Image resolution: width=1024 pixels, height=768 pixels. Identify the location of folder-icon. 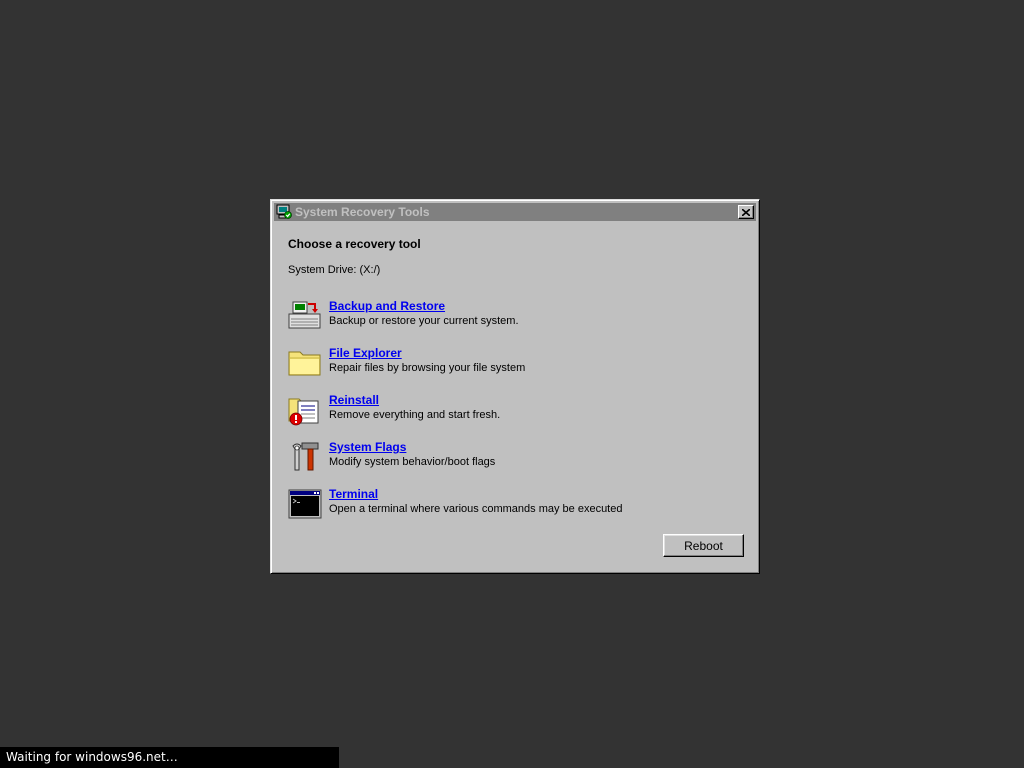
(305, 363).